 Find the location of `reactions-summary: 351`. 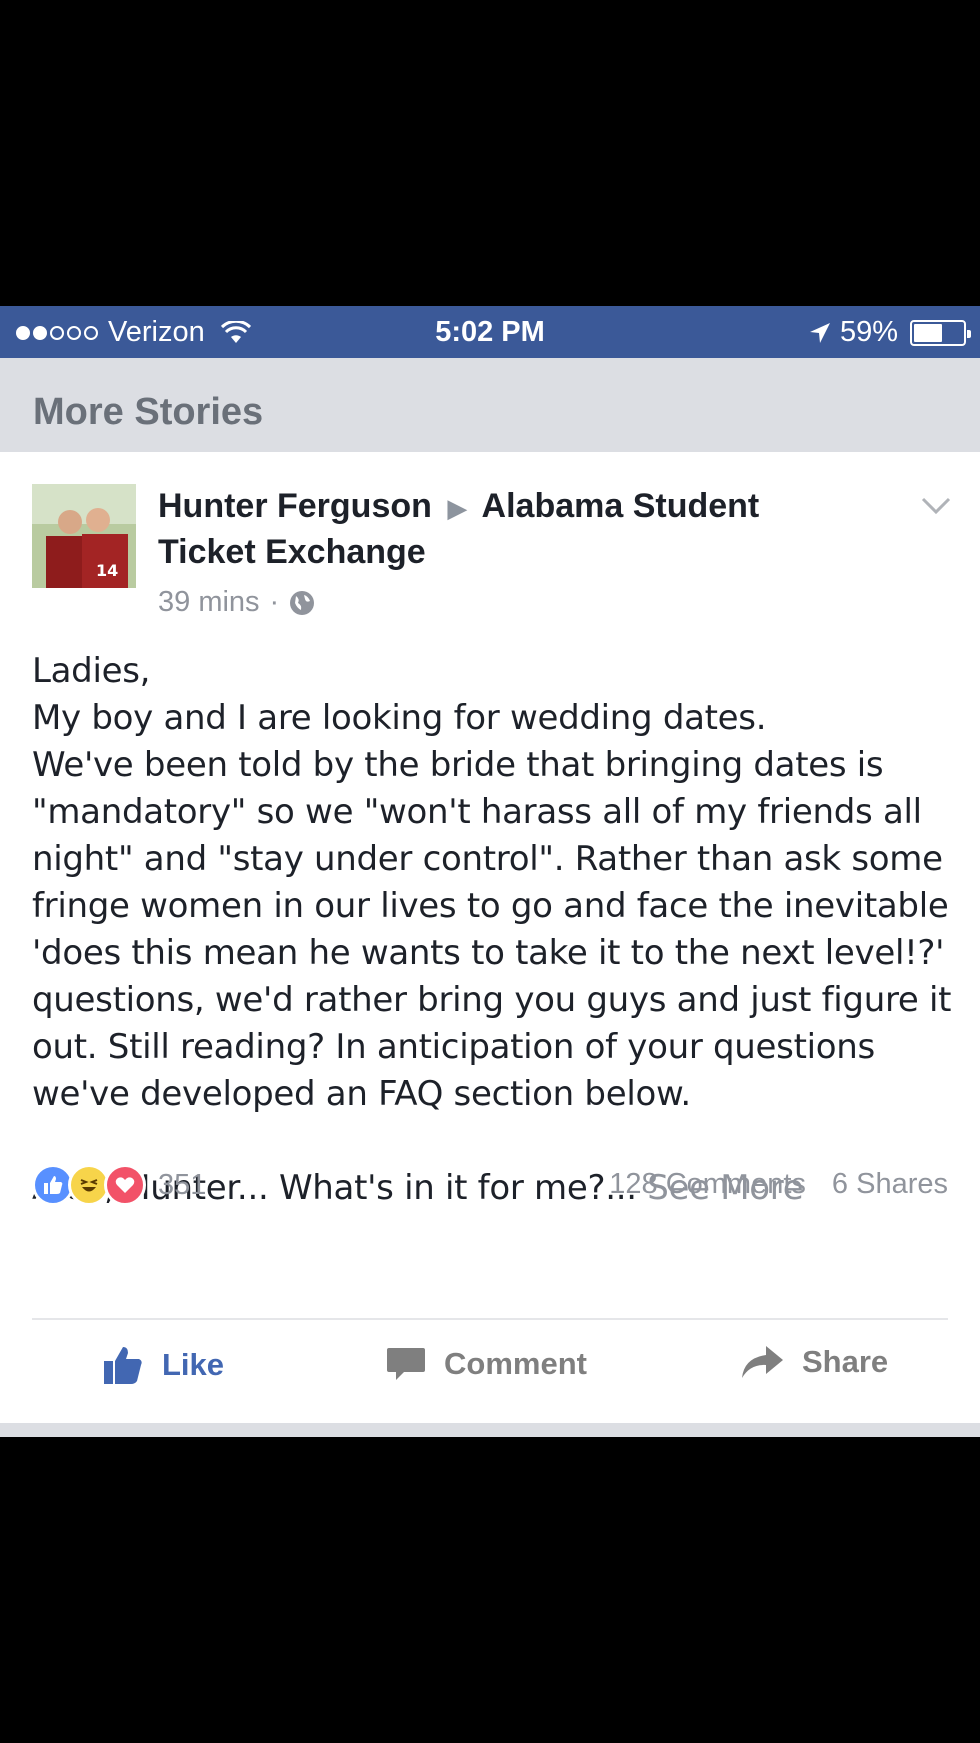

reactions-summary: 351 is located at coordinates (119, 1185).